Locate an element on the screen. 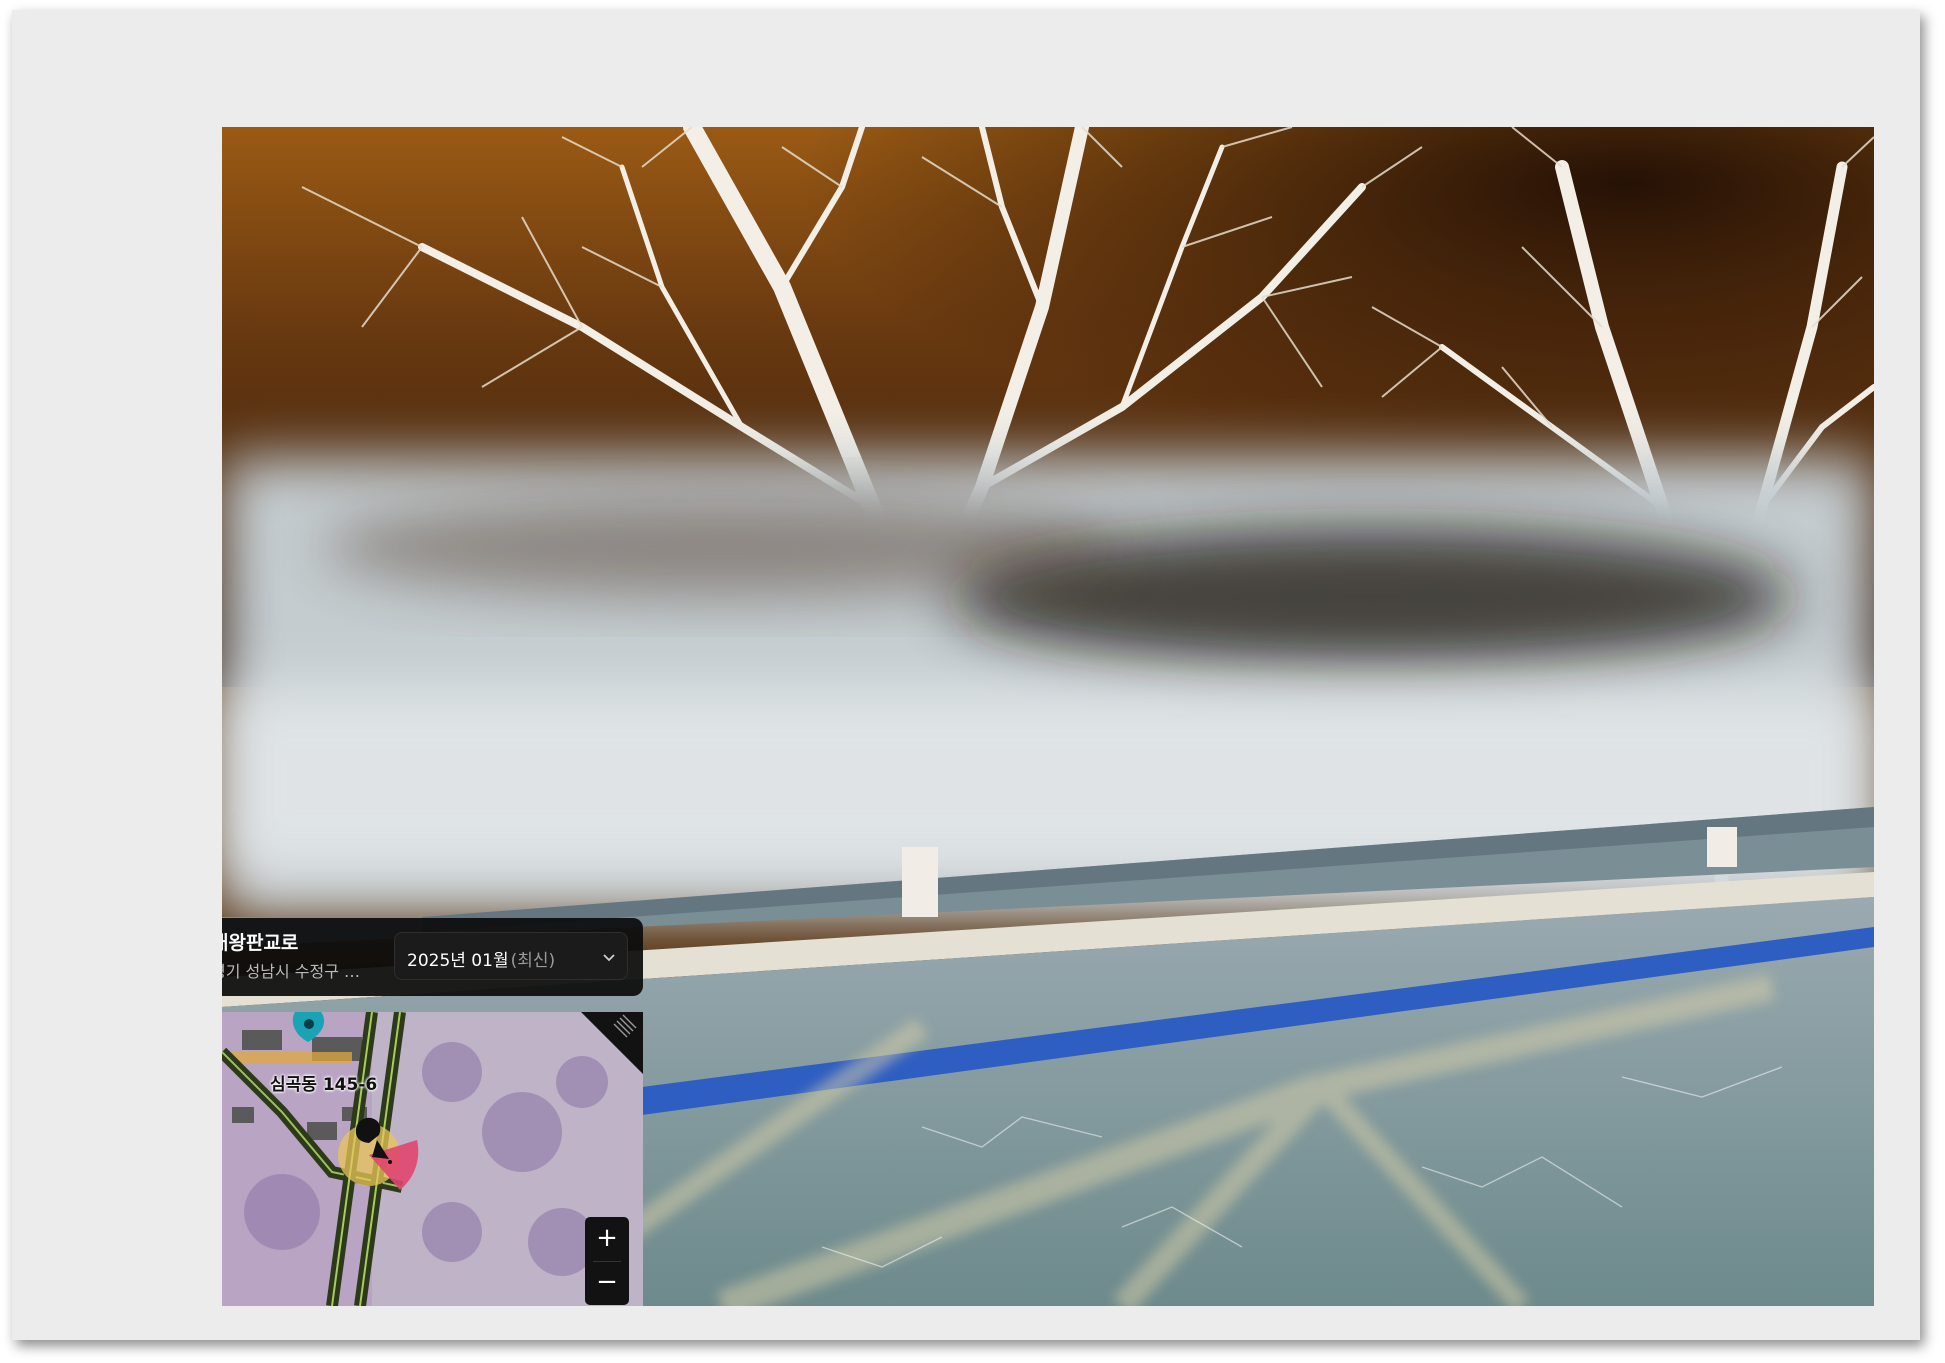 The width and height of the screenshot is (1945, 1363). capture-date-label: 2025년 01월 (최신) is located at coordinates (481, 958).